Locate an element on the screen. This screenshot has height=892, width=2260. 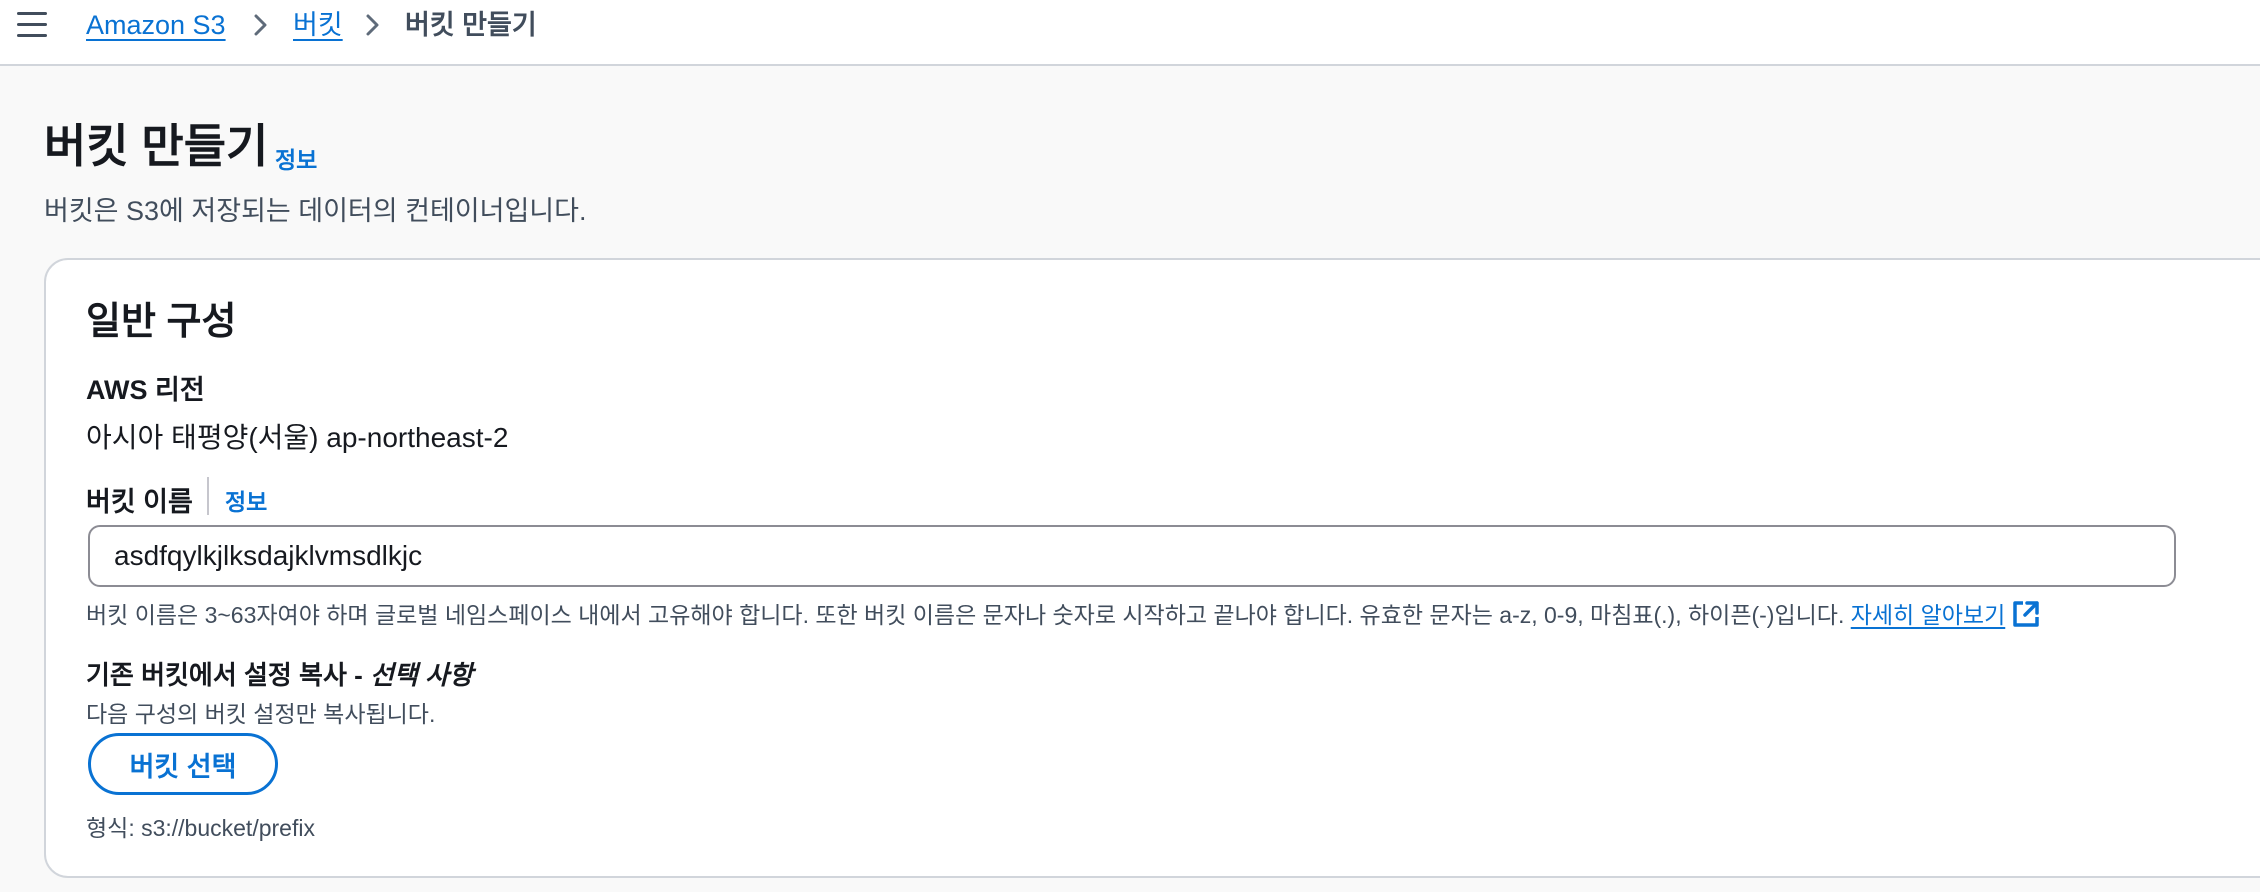
copy-settings-title-text: 기존 버킷에서 설정 복사 - is located at coordinates (224, 675).